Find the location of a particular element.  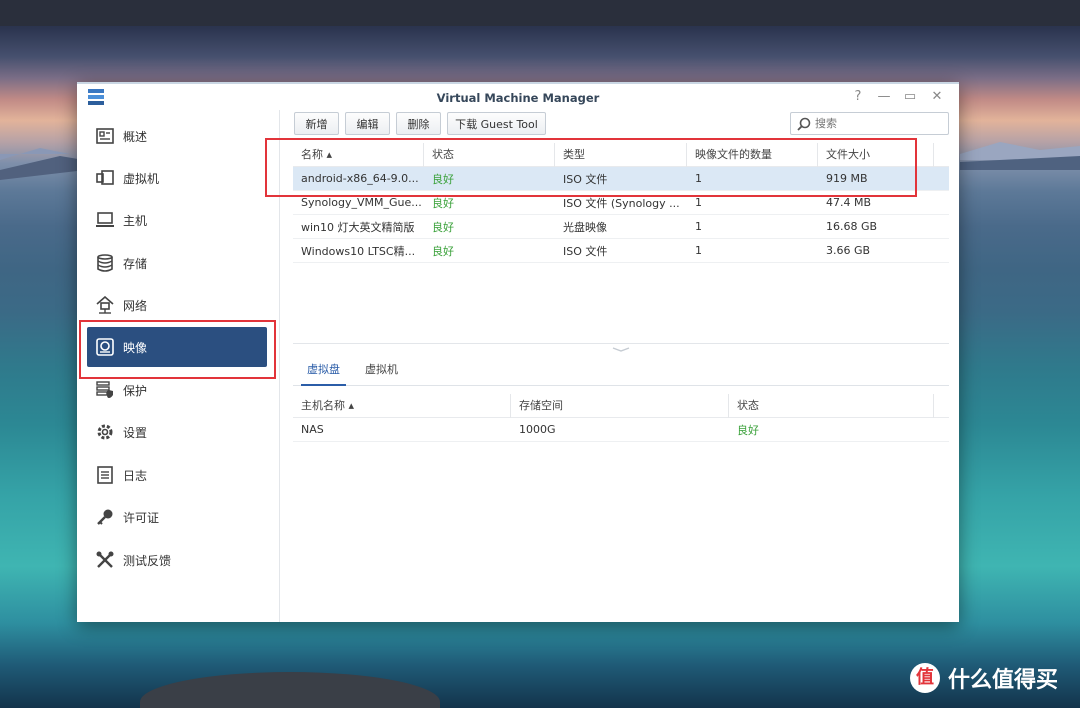

search-icon is located at coordinates (804, 124).